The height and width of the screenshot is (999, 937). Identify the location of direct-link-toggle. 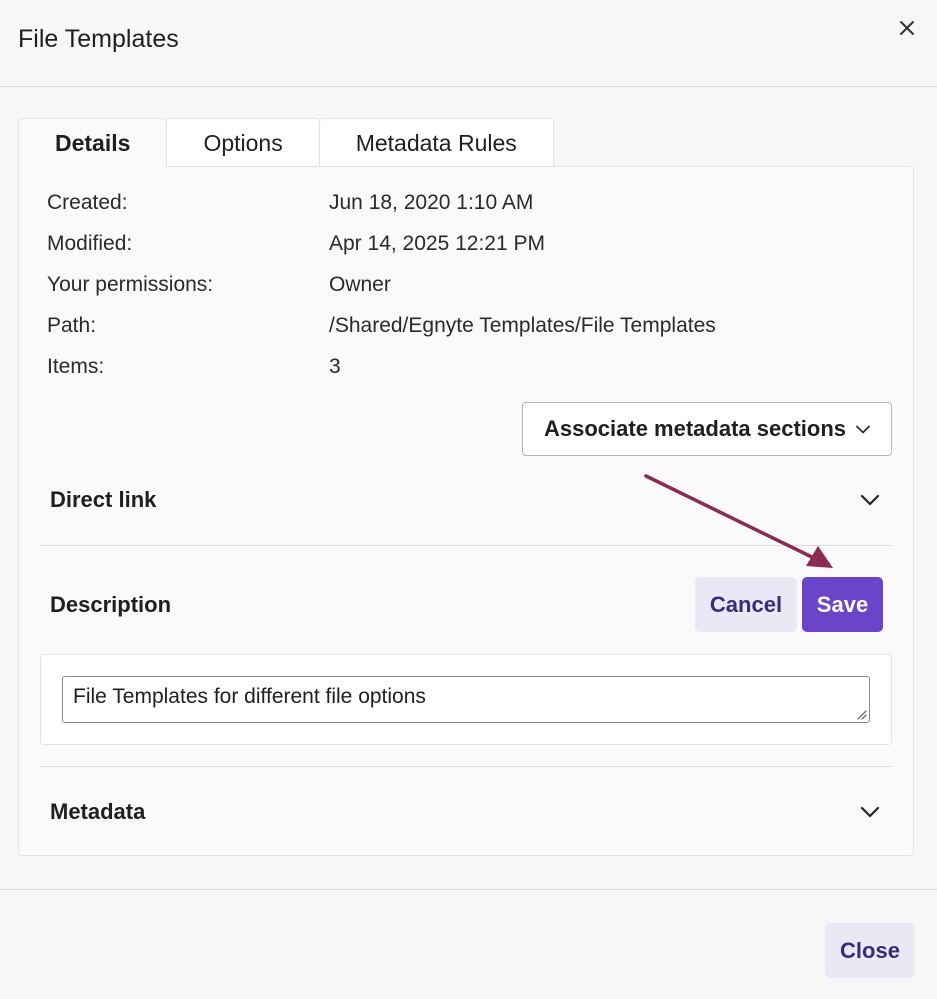
(870, 500).